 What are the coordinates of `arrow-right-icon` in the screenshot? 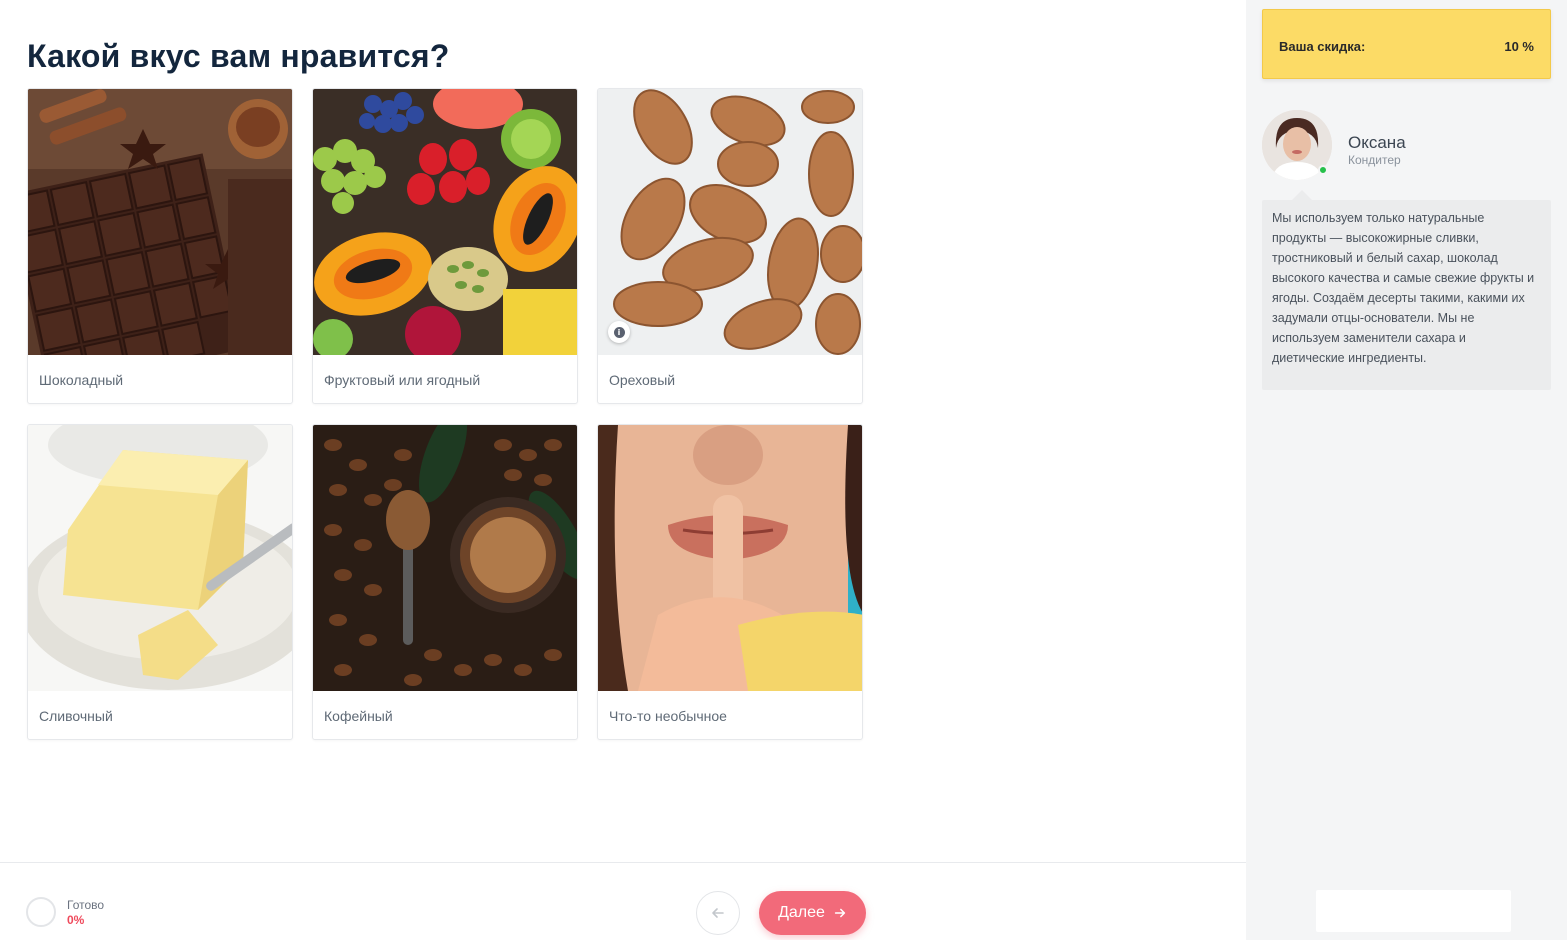 It's located at (840, 913).